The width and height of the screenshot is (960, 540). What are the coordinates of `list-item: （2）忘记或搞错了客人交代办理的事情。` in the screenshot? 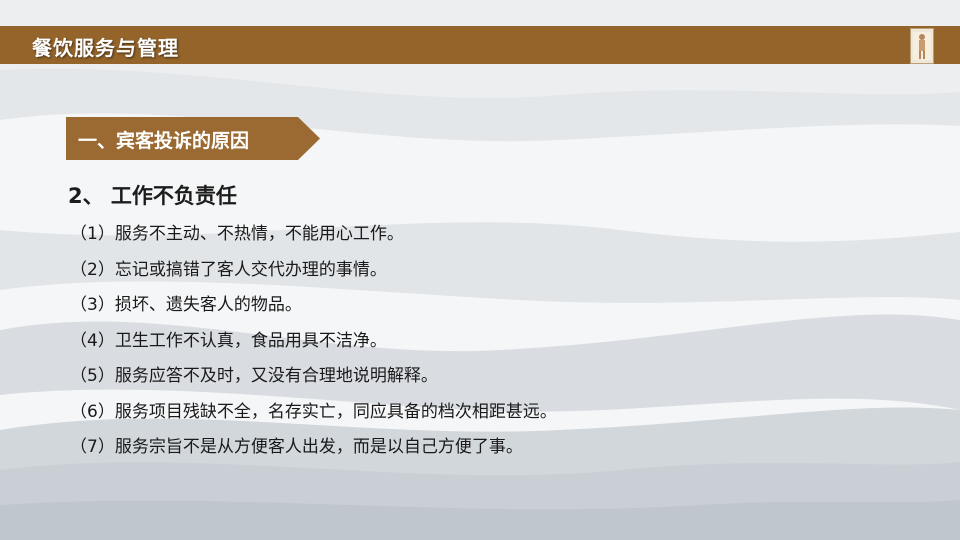 It's located at (228, 269).